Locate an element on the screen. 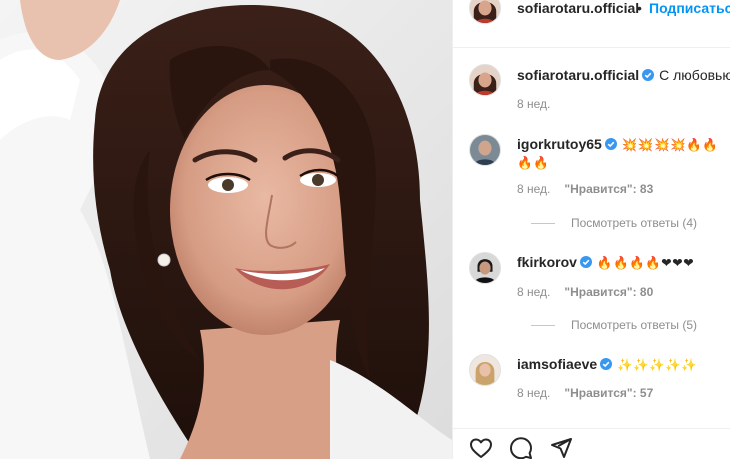  caption-username: sofiarotaru.official is located at coordinates (578, 75).